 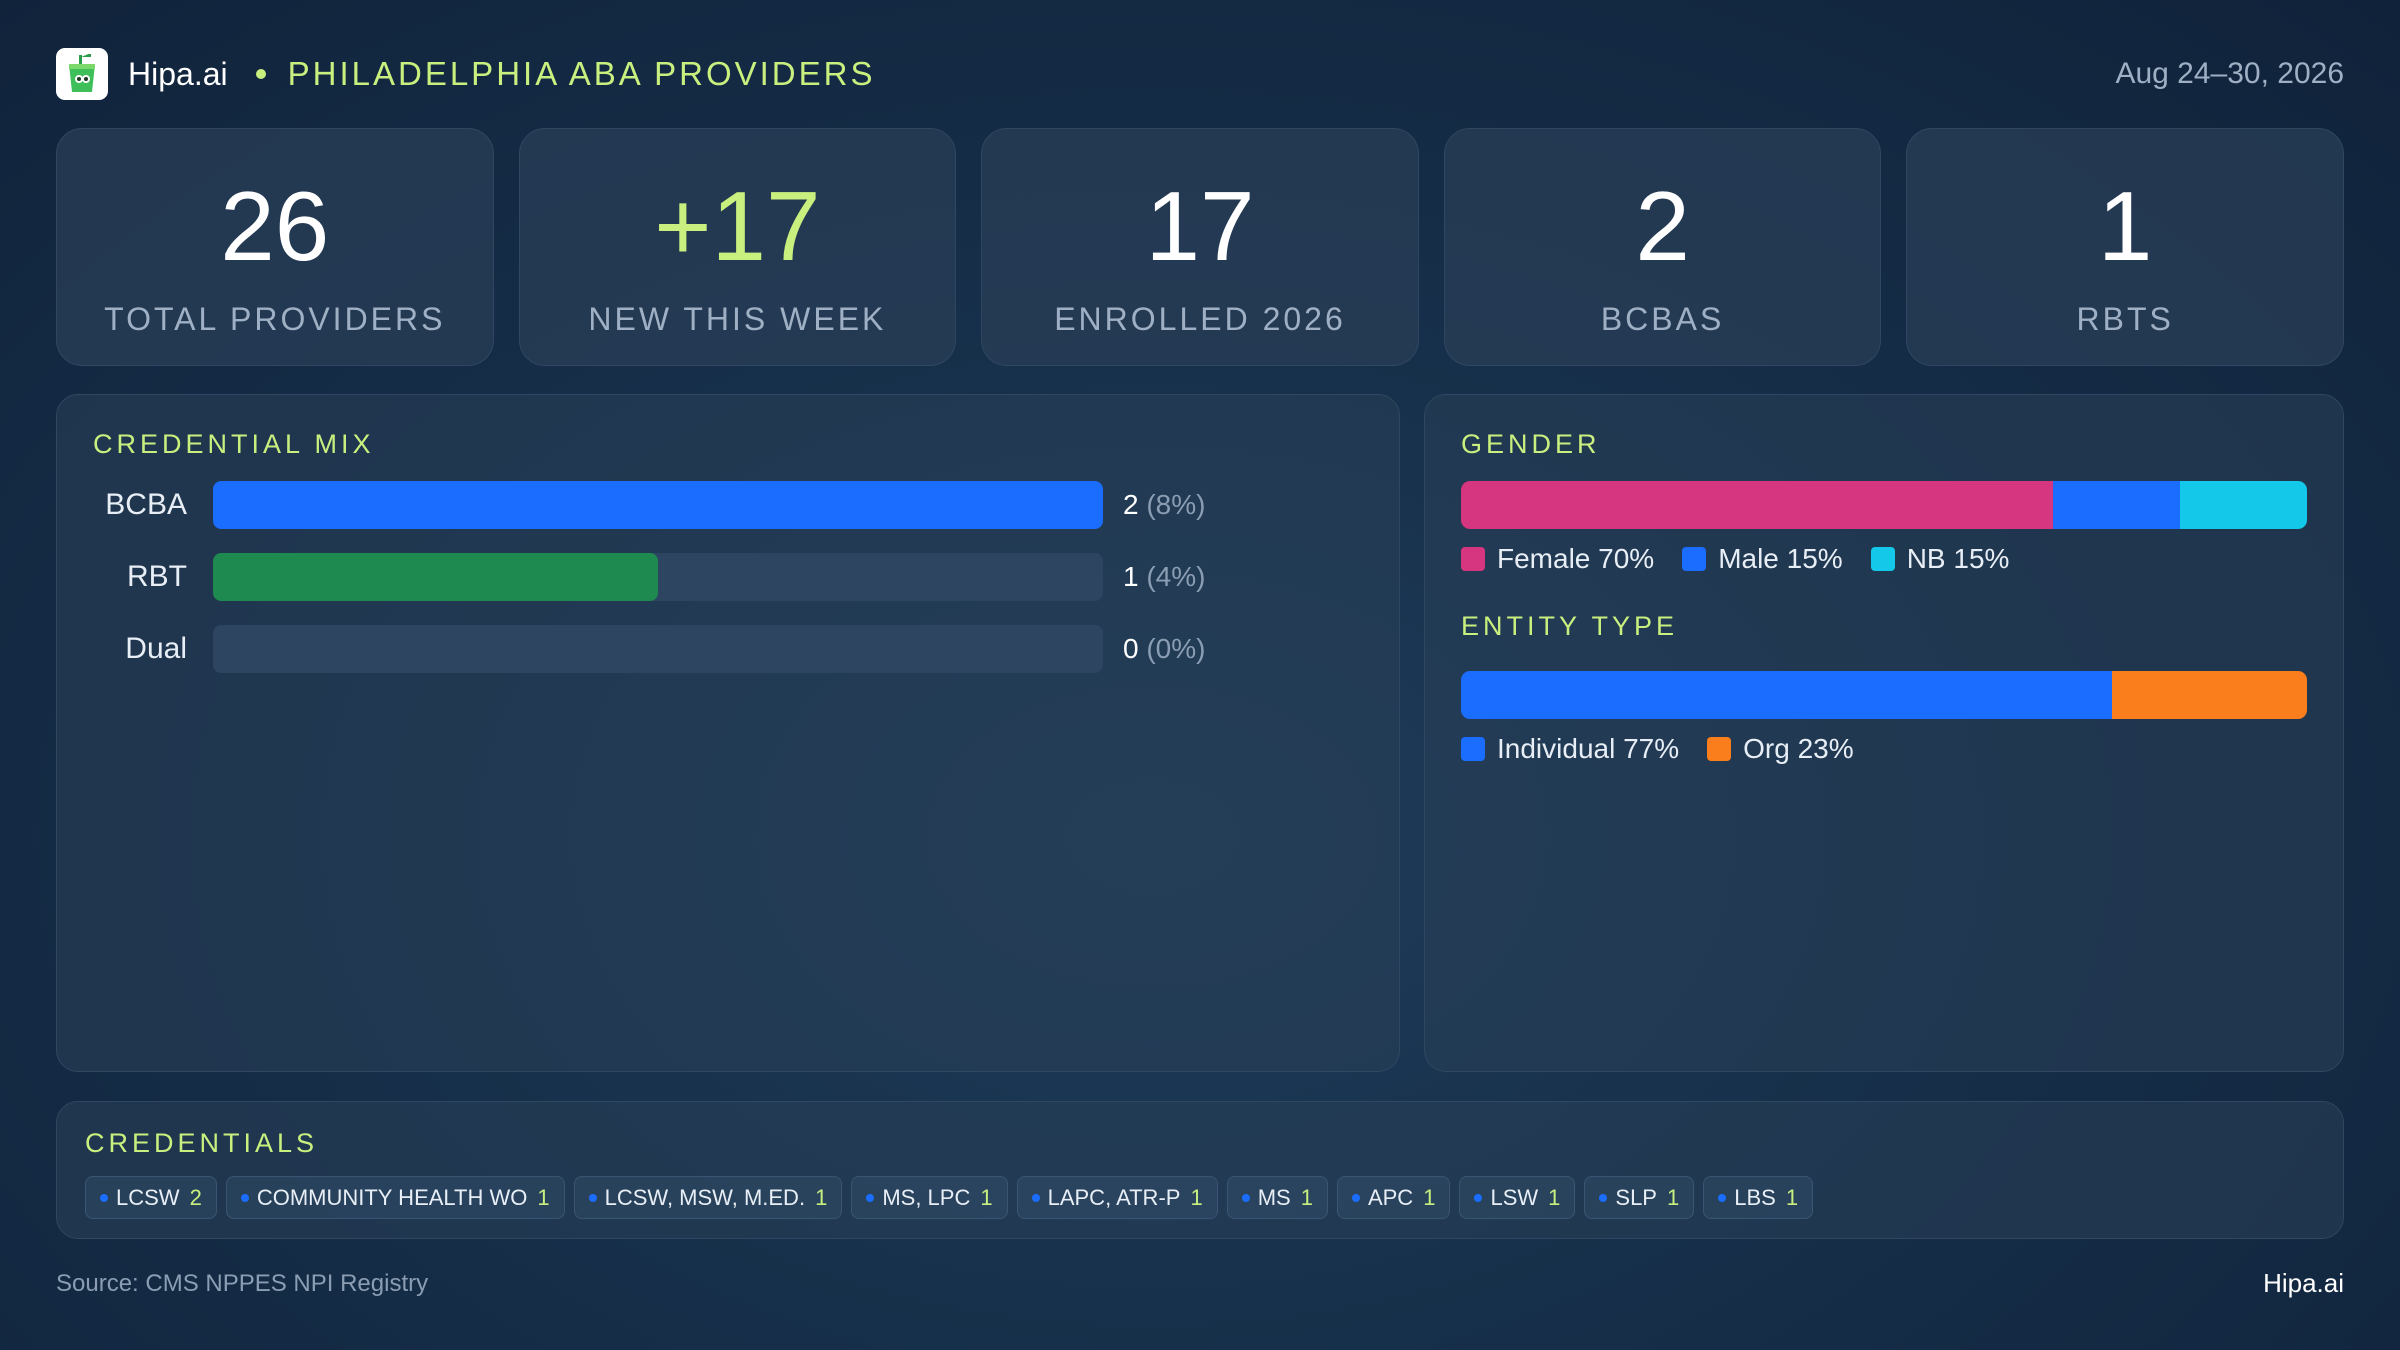 I want to click on bar-value: 1 (4%), so click(x=1164, y=577).